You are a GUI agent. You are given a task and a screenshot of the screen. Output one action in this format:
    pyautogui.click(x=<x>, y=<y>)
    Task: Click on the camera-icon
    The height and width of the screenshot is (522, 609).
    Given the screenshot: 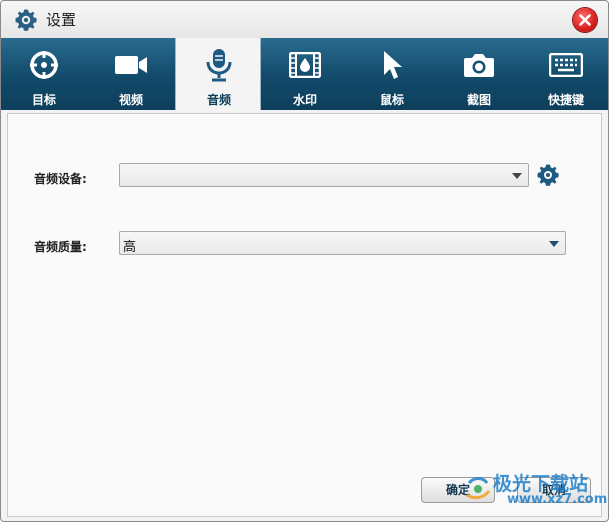 What is the action you would take?
    pyautogui.click(x=479, y=65)
    